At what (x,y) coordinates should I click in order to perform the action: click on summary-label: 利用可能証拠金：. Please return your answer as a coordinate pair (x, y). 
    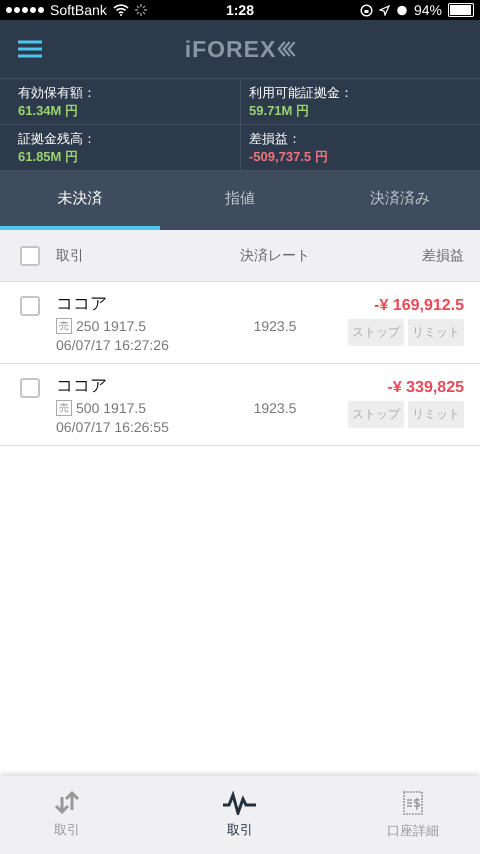
    Looking at the image, I should click on (301, 93).